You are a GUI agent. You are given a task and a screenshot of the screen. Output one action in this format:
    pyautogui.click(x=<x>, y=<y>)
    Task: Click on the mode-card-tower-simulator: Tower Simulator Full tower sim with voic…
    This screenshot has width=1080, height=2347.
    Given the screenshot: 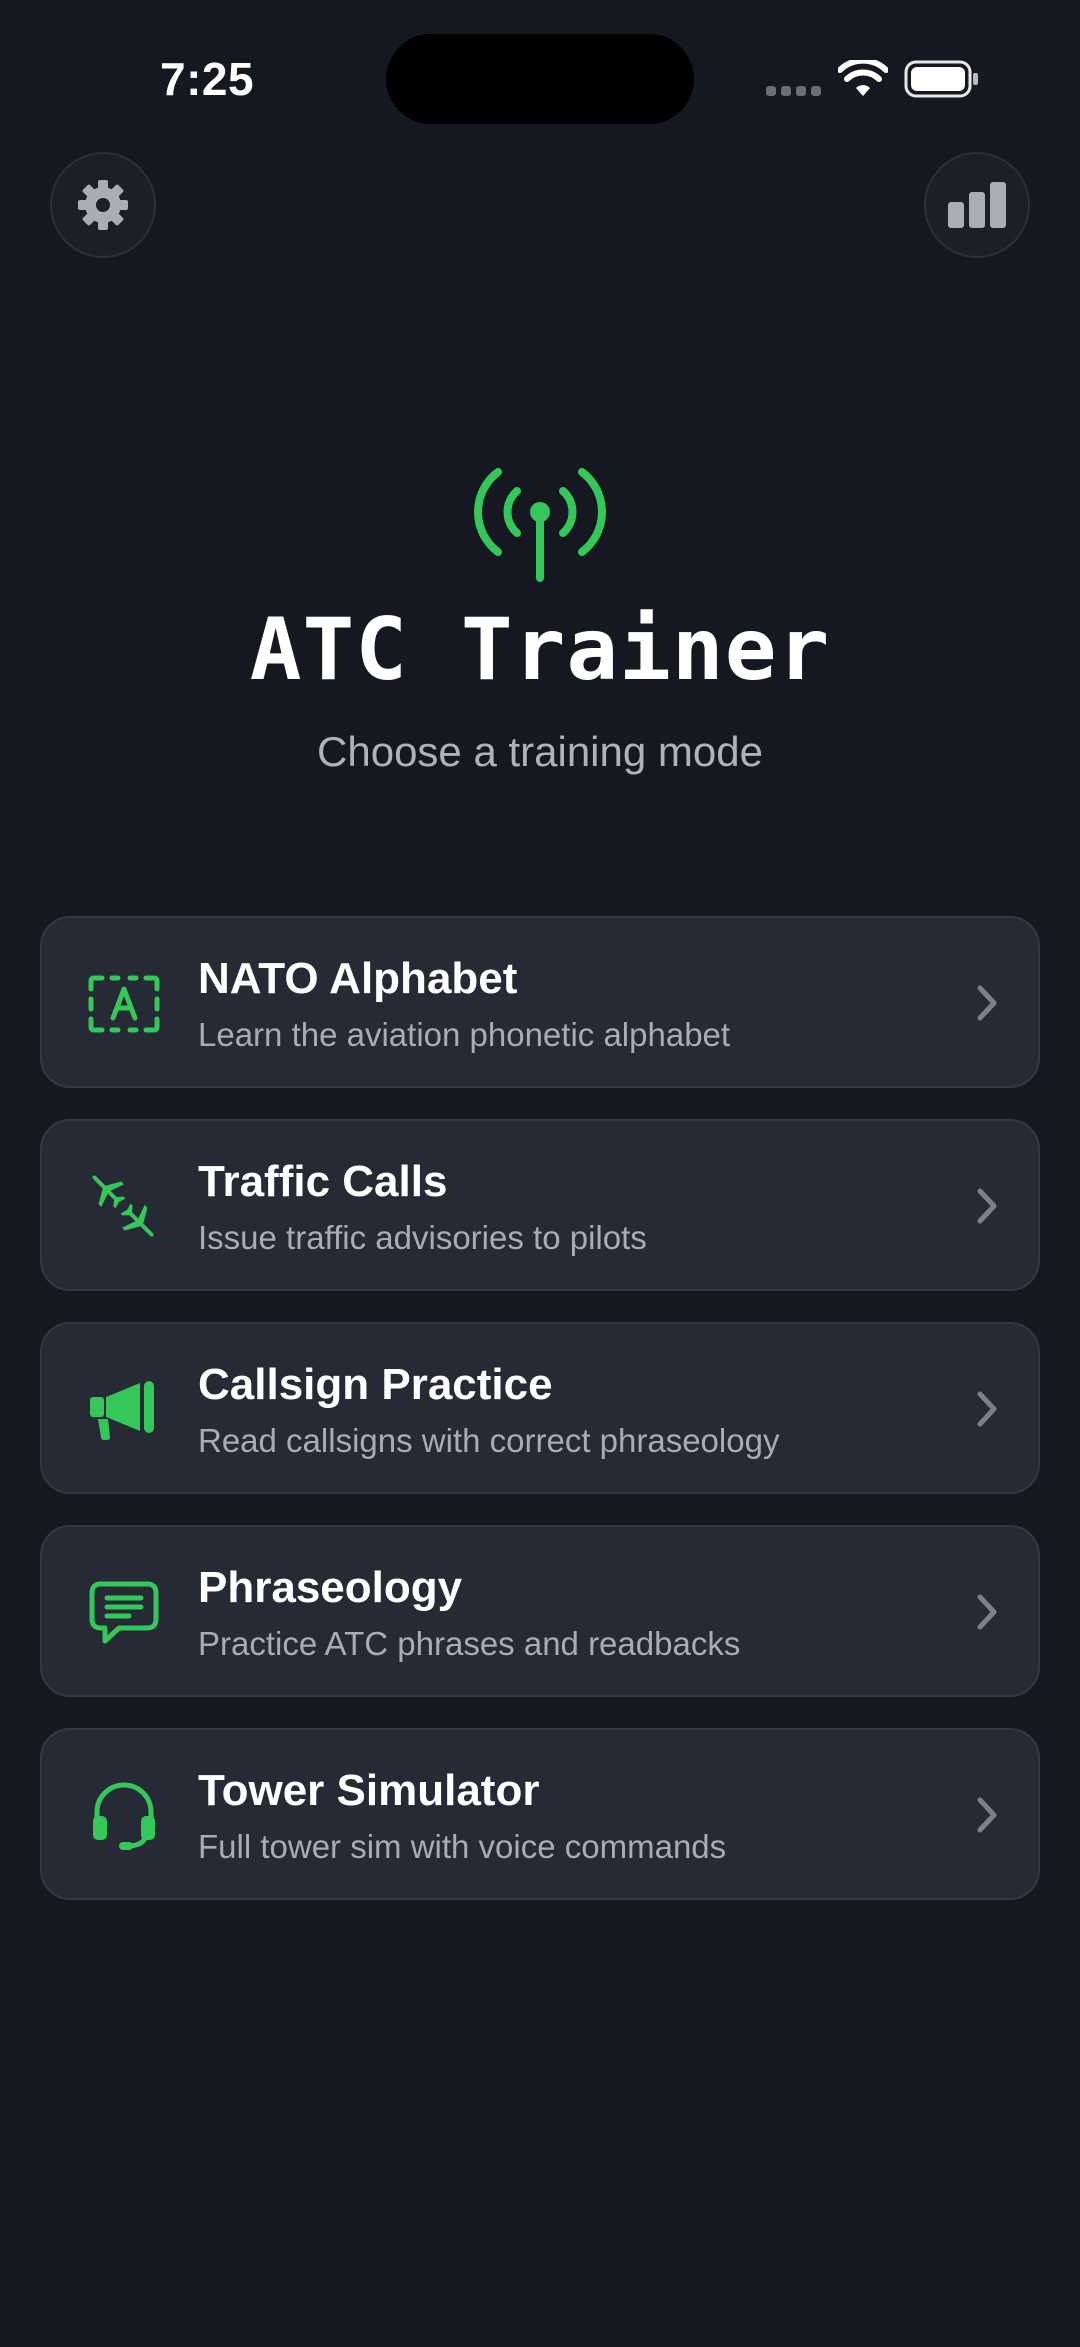 What is the action you would take?
    pyautogui.click(x=540, y=1814)
    